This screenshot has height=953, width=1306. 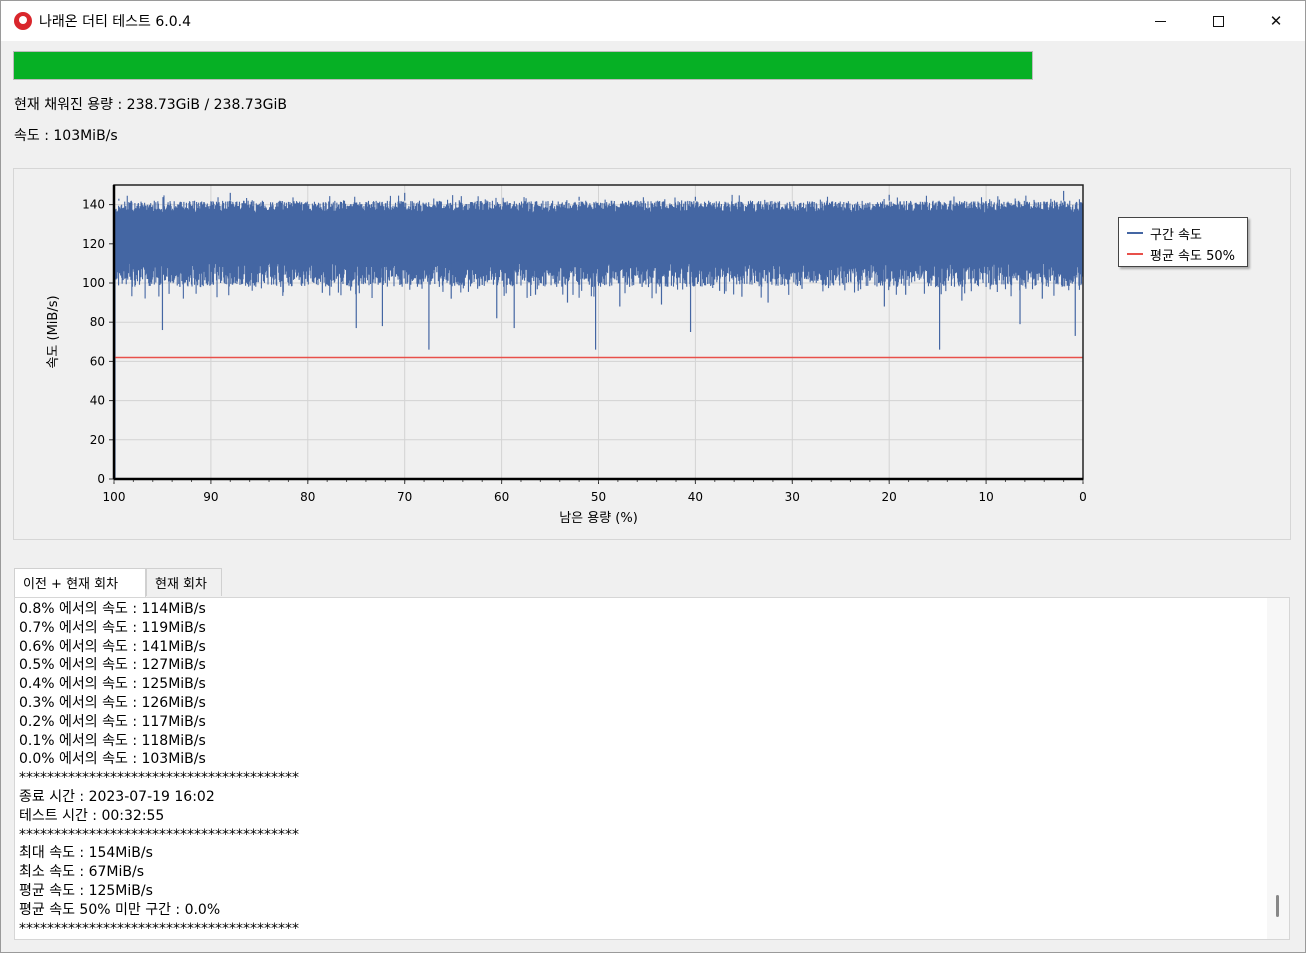 I want to click on y-tick-label: 140, so click(x=93, y=205).